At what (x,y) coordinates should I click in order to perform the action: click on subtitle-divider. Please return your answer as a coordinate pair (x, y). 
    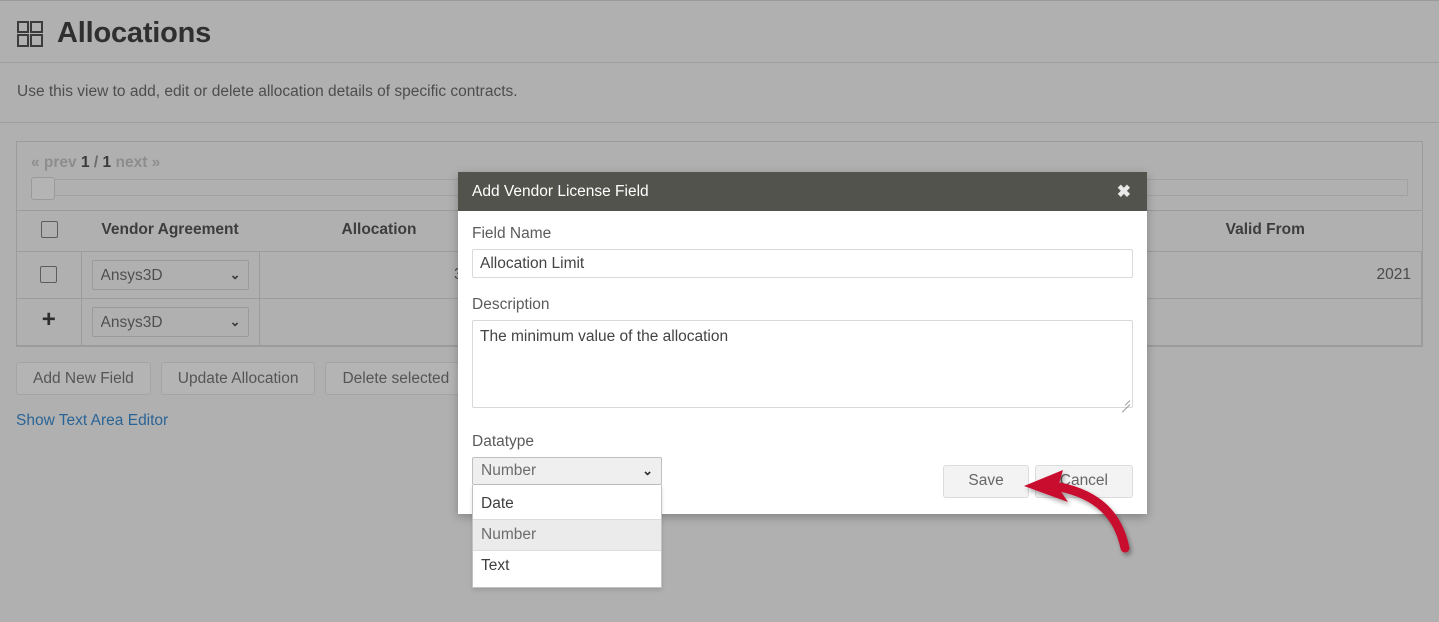
    Looking at the image, I should click on (719, 122).